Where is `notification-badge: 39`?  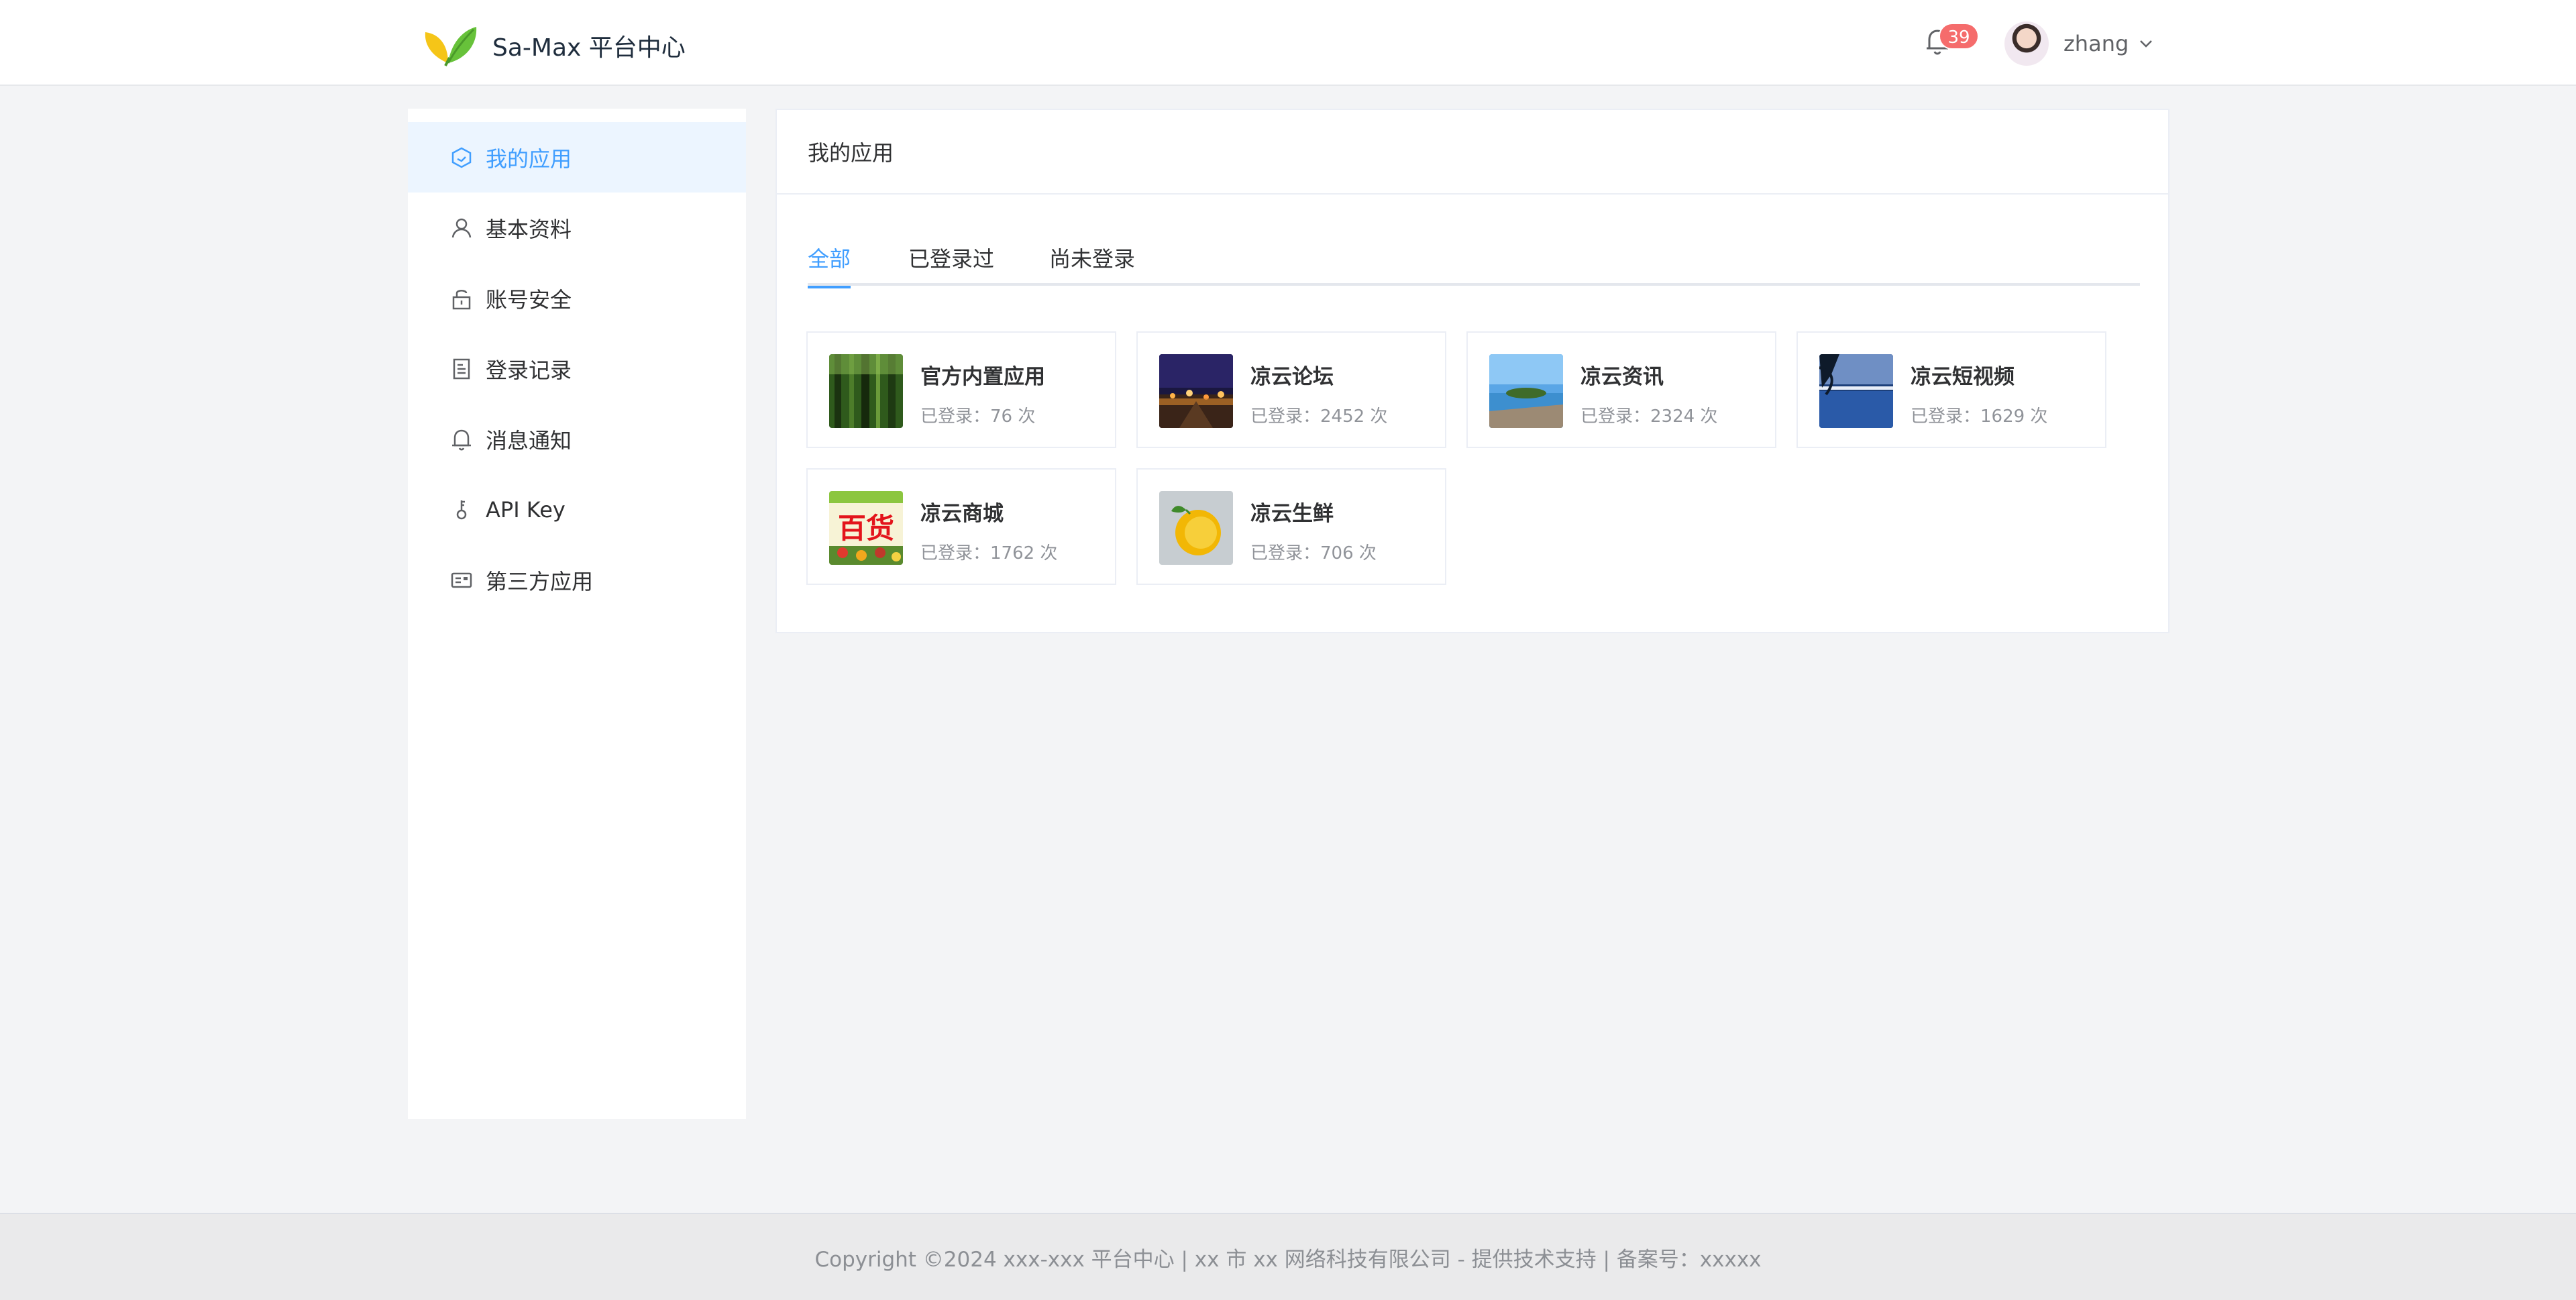 notification-badge: 39 is located at coordinates (1959, 37).